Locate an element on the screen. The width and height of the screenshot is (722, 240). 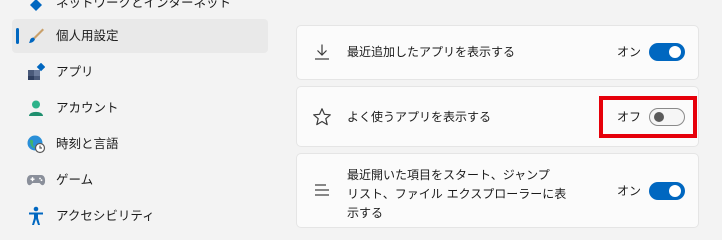
recent-items-toggle is located at coordinates (667, 191).